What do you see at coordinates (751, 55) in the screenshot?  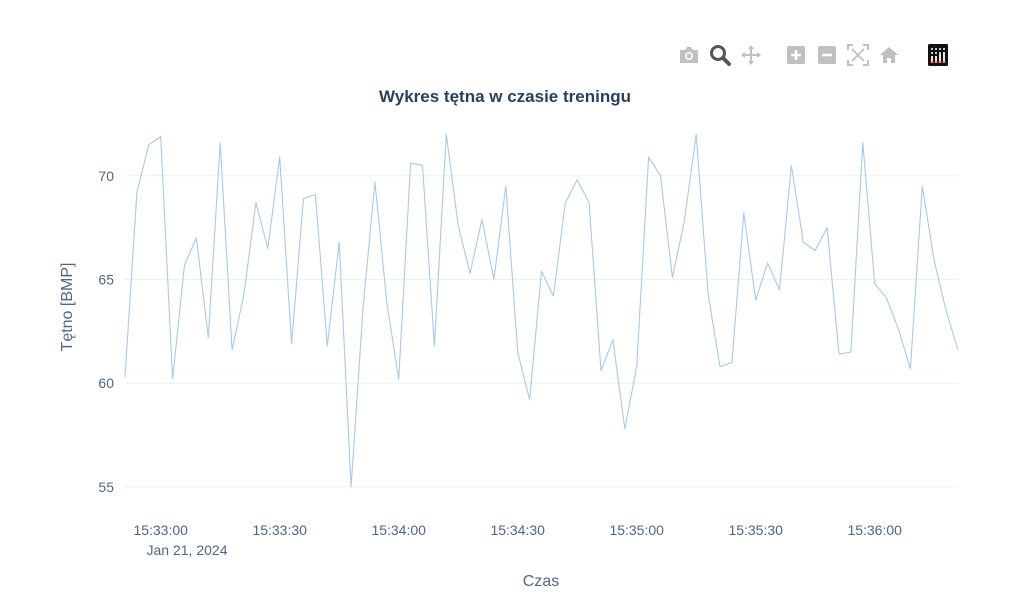 I see `pan-icon` at bounding box center [751, 55].